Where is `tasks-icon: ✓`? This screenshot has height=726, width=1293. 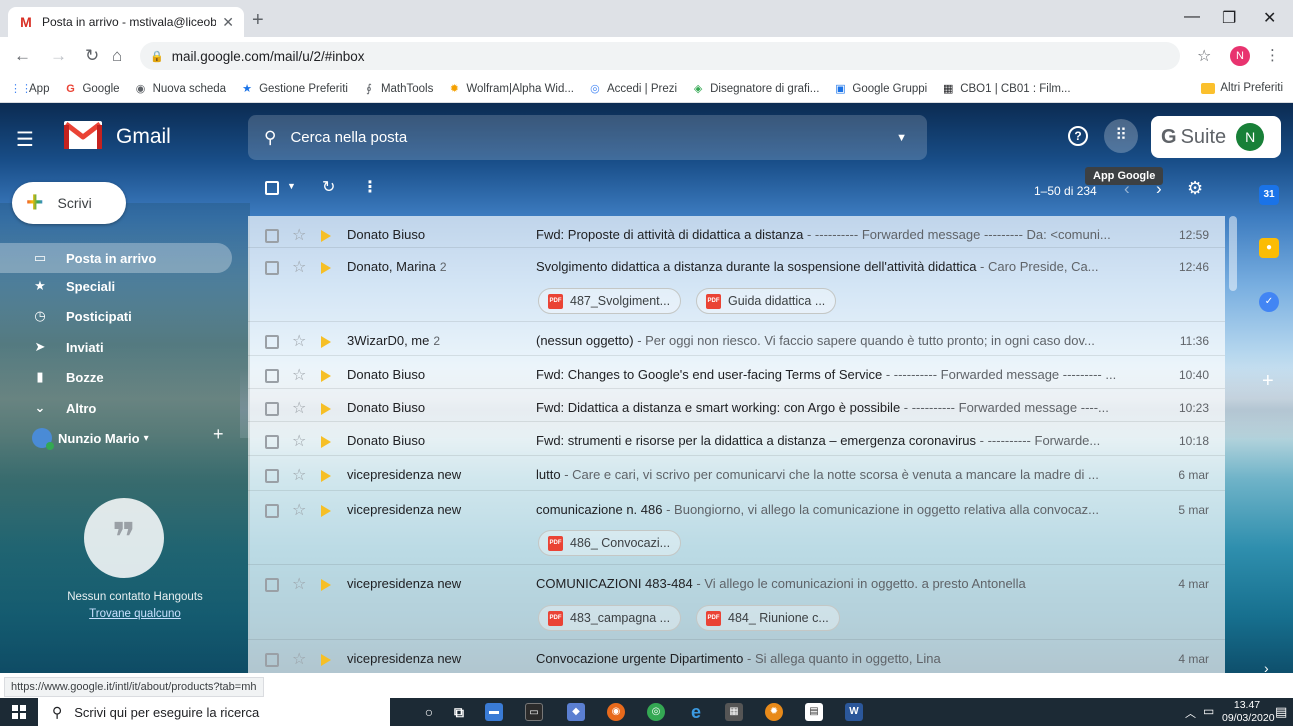
tasks-icon: ✓ is located at coordinates (1269, 302).